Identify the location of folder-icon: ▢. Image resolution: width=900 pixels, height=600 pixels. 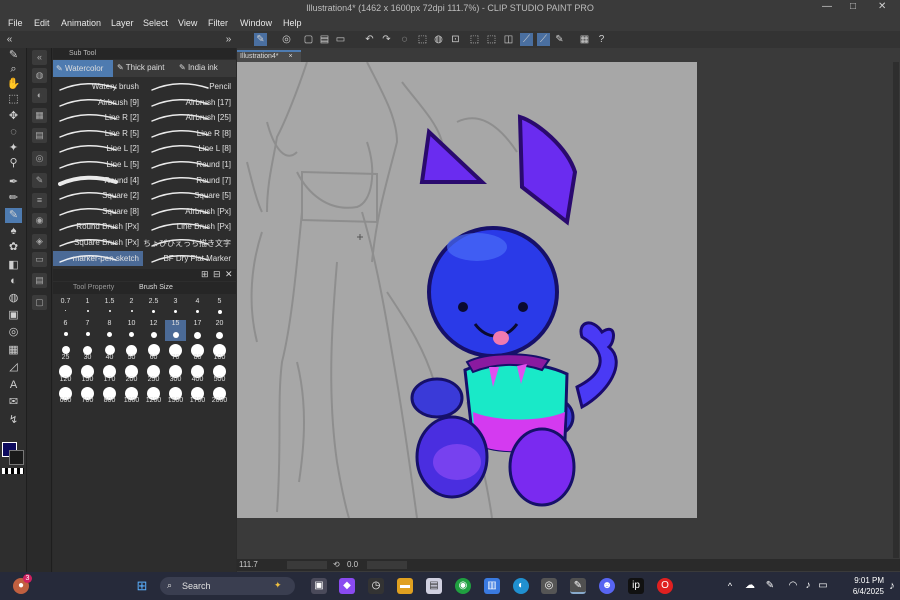
(39, 302).